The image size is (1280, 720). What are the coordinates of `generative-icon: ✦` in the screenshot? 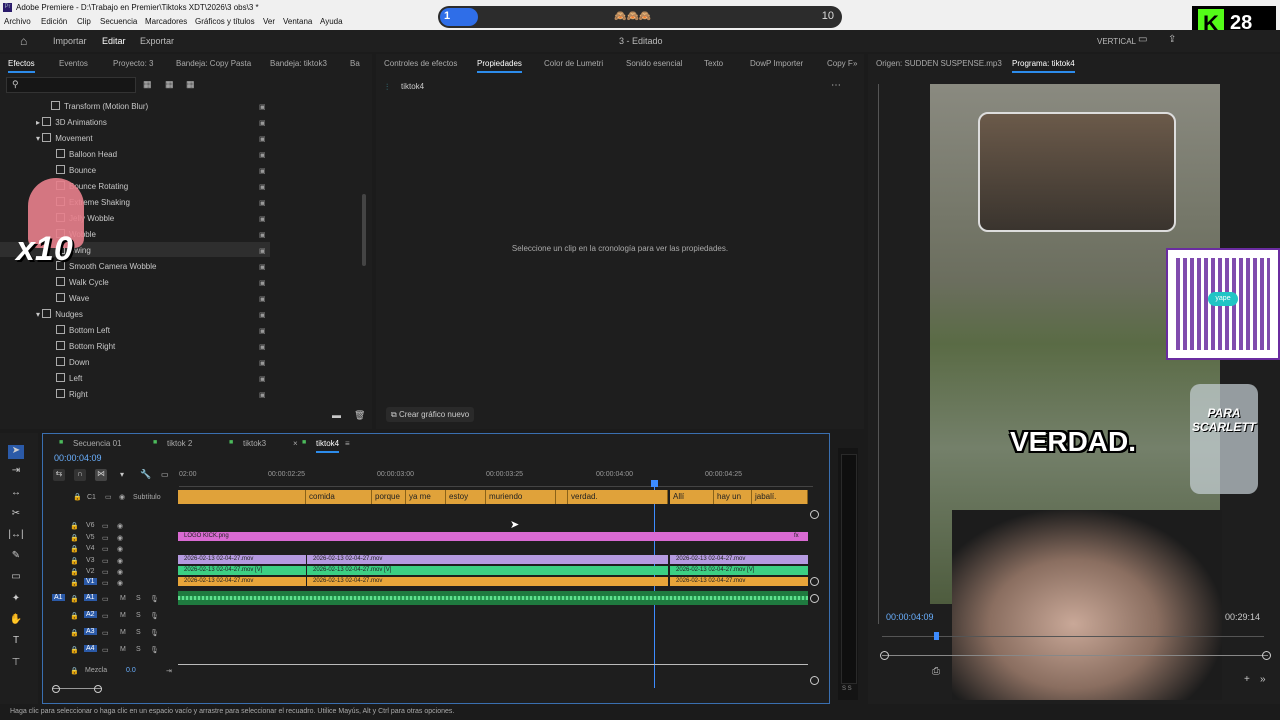 It's located at (16, 600).